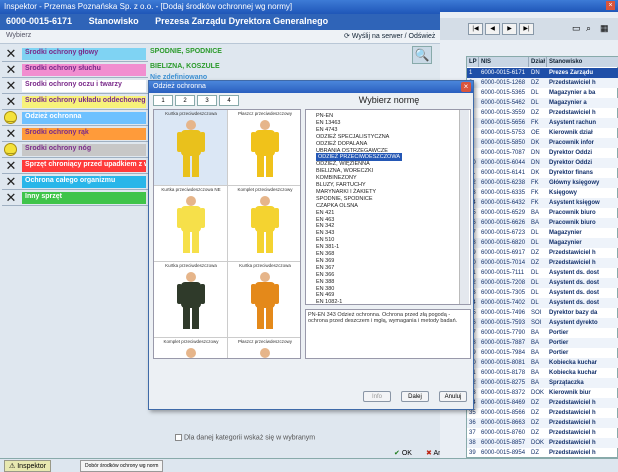  I want to click on table-row: 236000-0015-7305DLAsystent ds. dost, so click(542, 293).